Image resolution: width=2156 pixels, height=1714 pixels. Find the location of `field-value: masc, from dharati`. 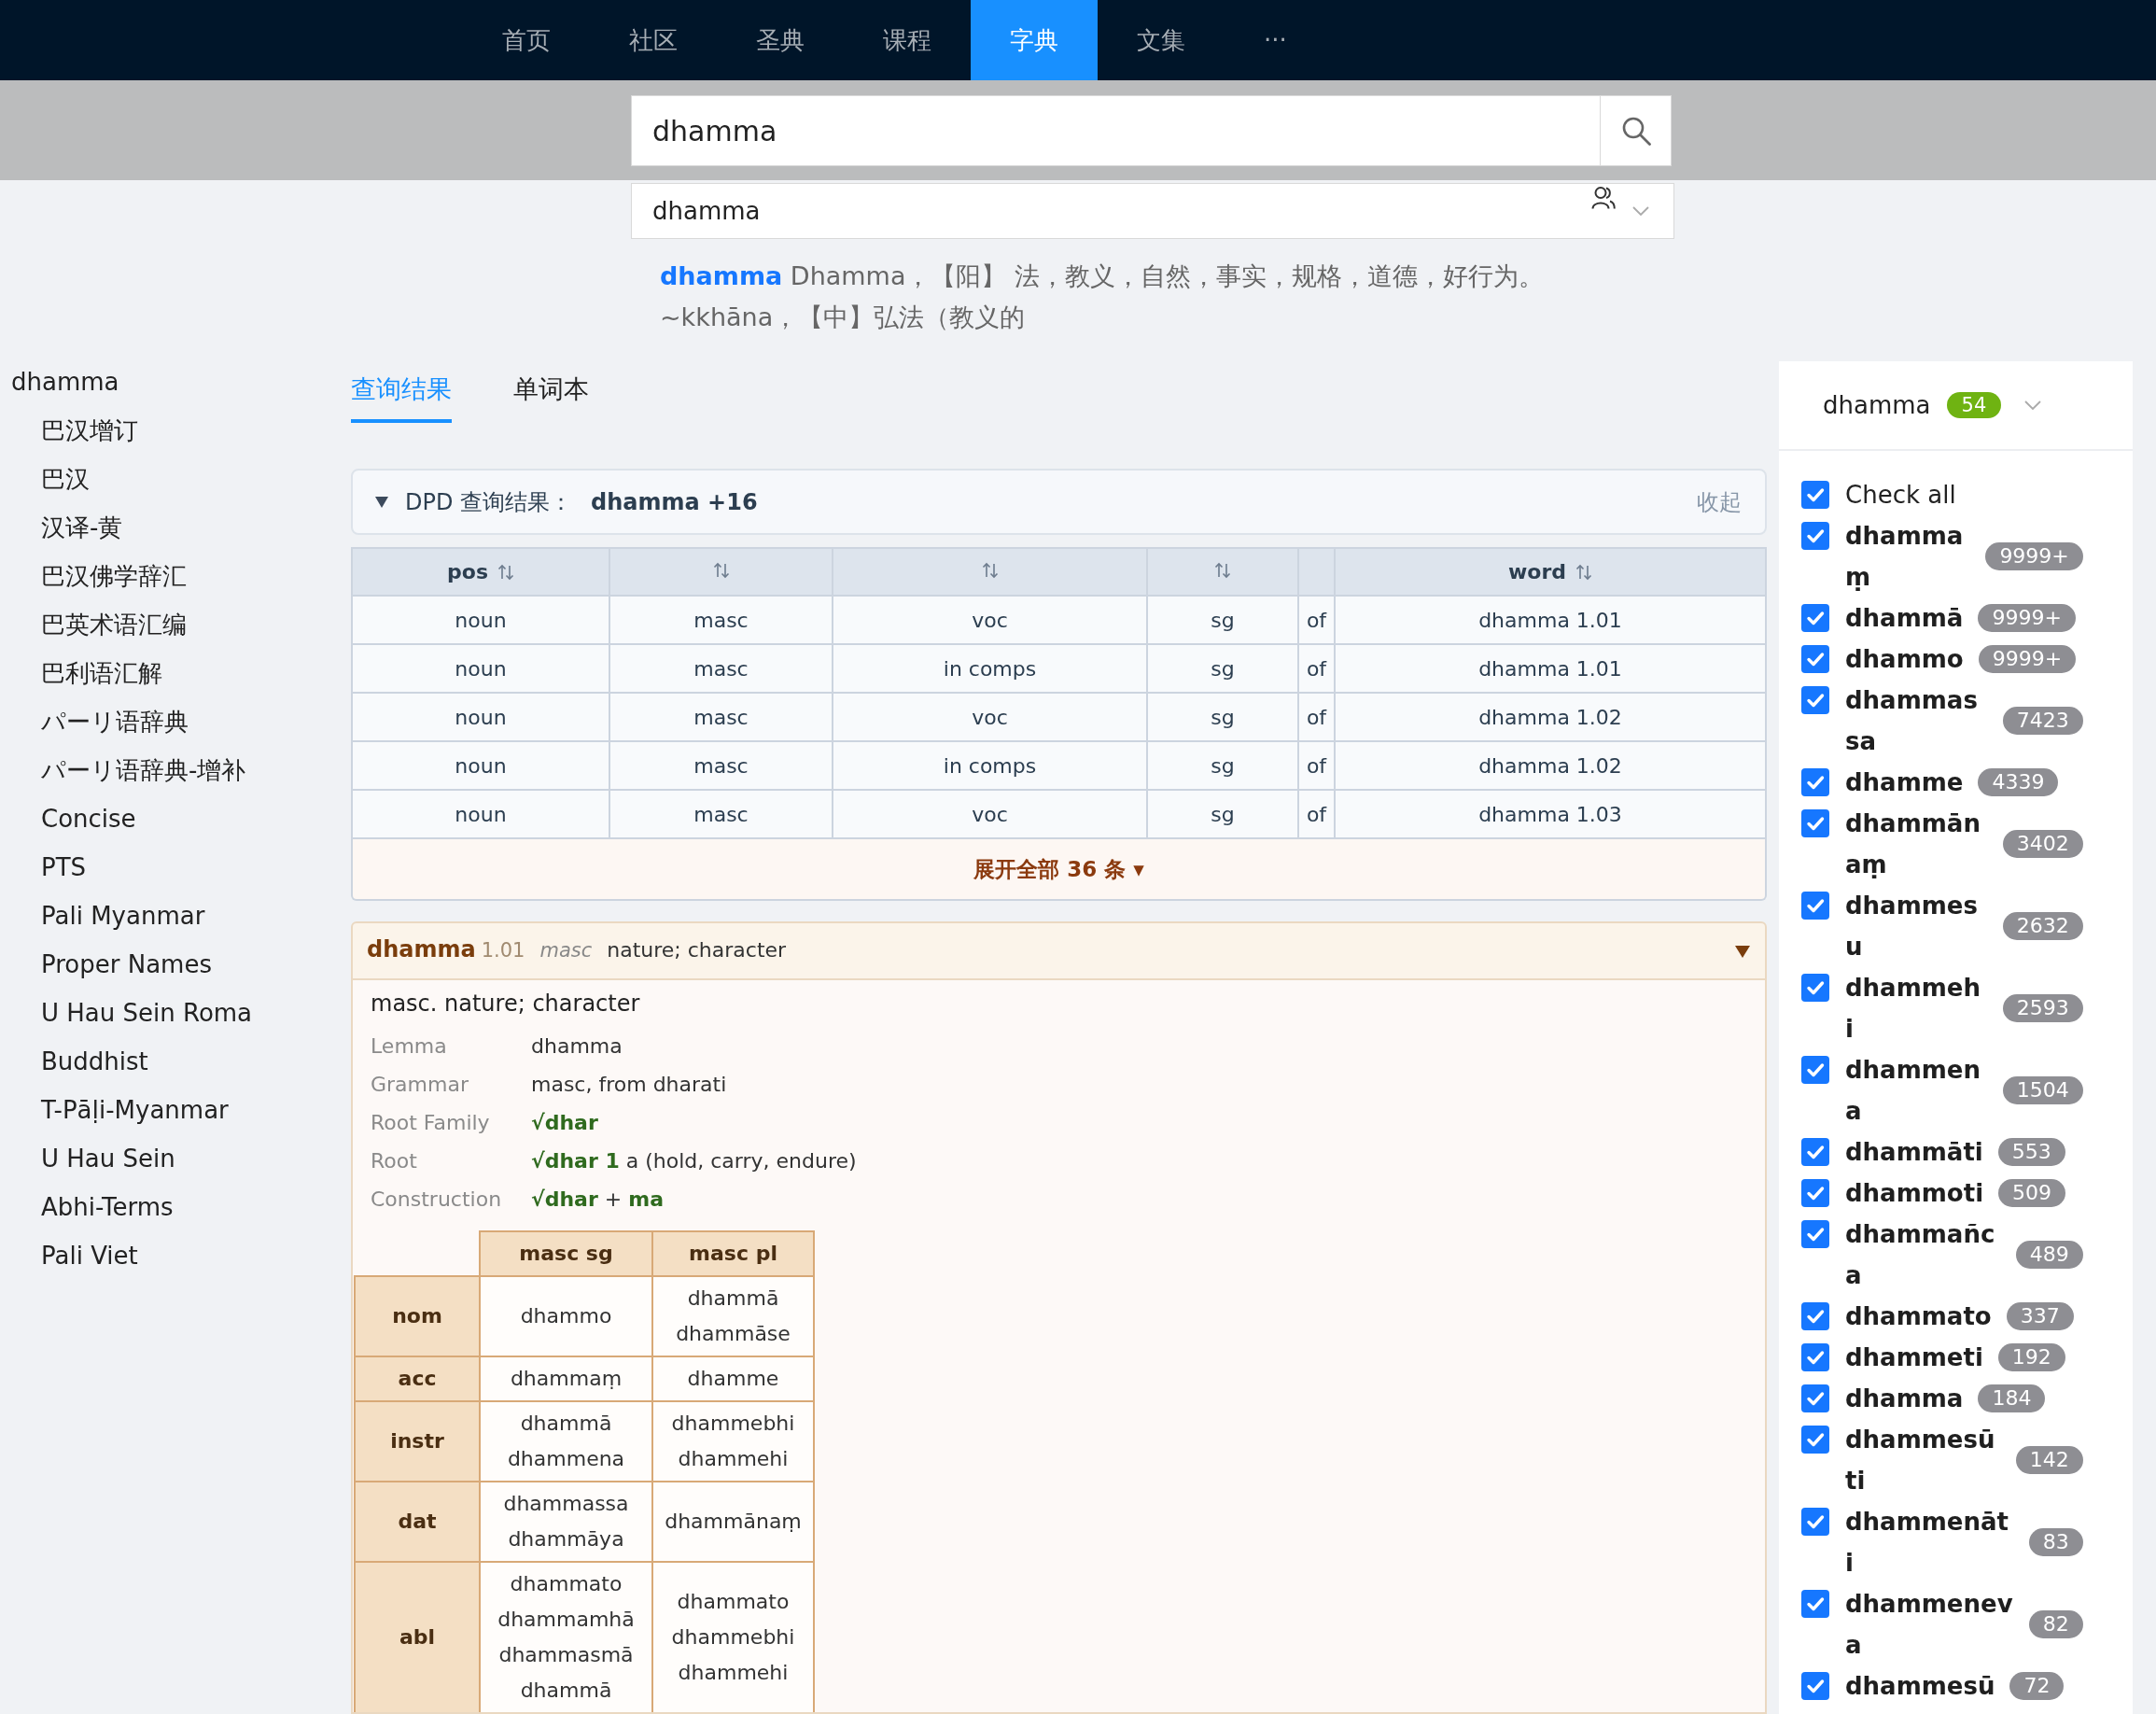

field-value: masc, from dharati is located at coordinates (629, 1085).